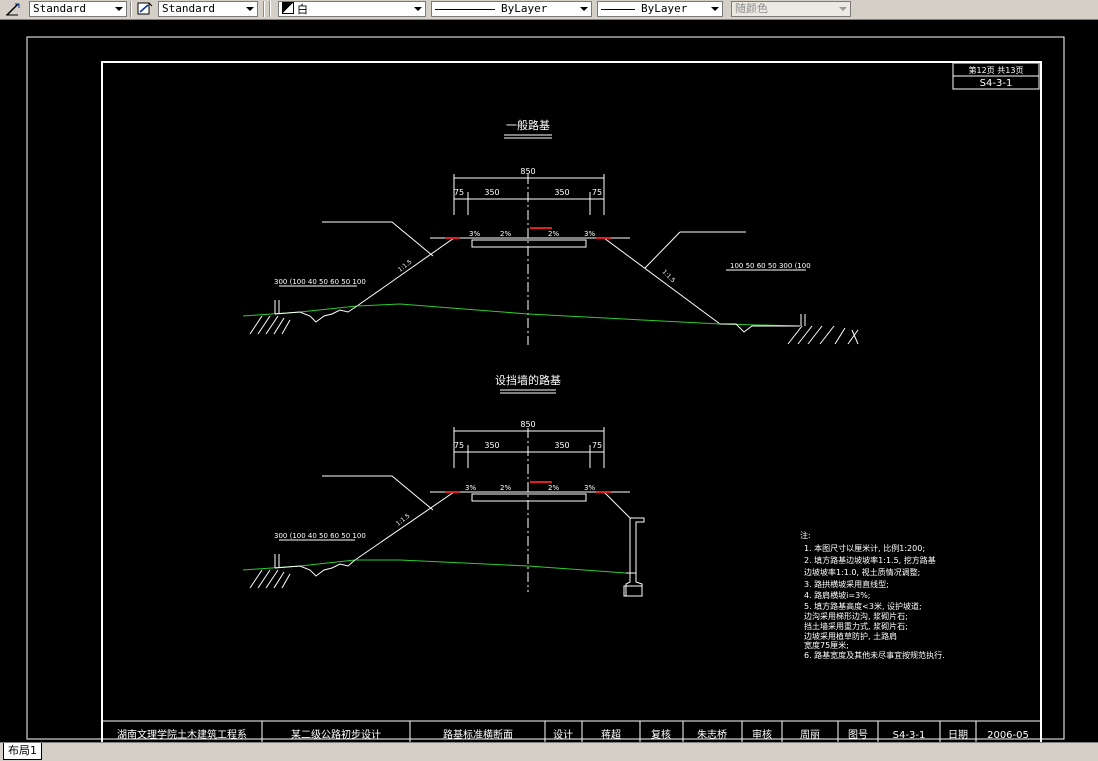  What do you see at coordinates (850, 636) in the screenshot?
I see `note-line: 边坡采用植草防护, 土路肩` at bounding box center [850, 636].